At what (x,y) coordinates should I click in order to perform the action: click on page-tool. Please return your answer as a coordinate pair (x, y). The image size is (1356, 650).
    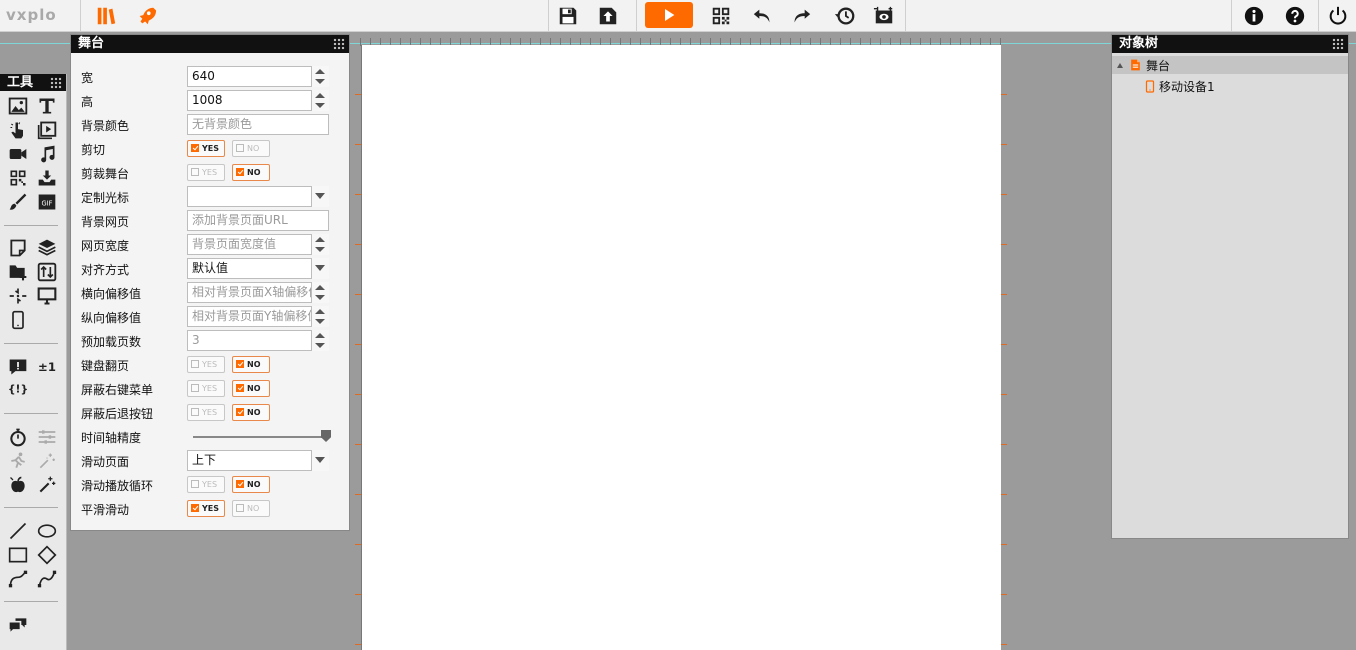
    Looking at the image, I should click on (18, 248).